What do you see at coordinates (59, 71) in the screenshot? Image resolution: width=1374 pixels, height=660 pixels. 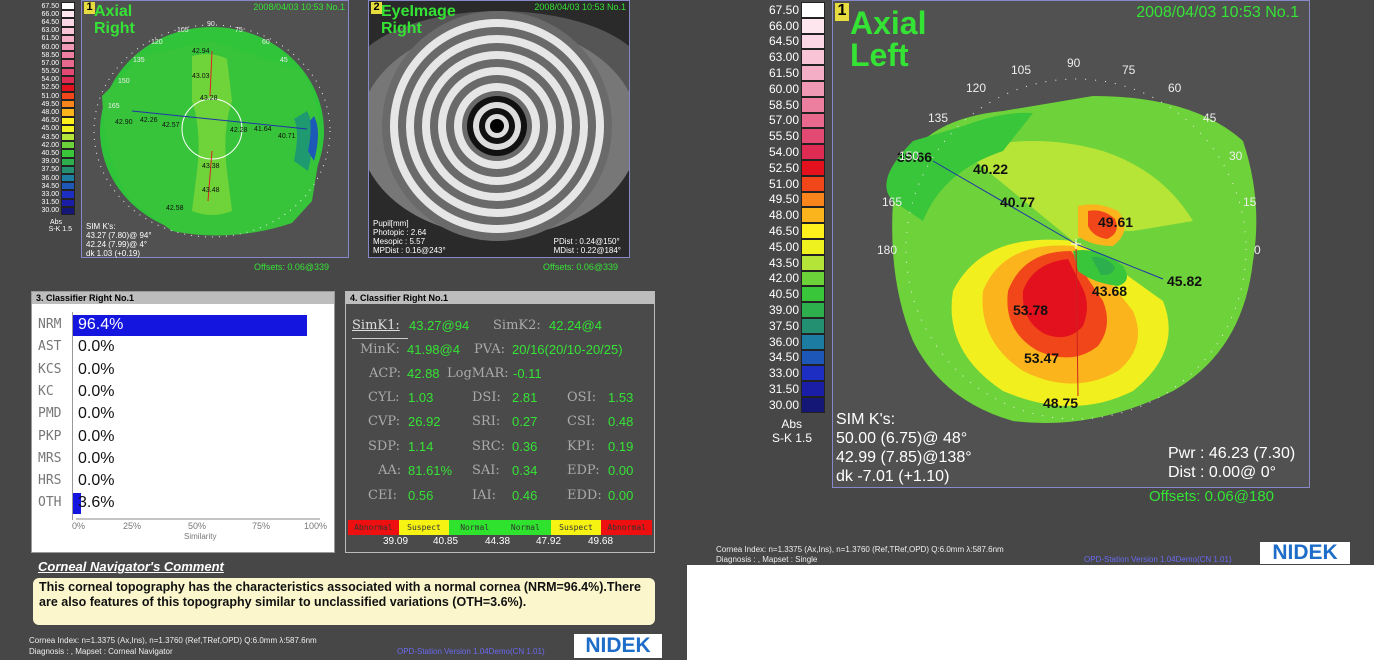 I see `scale-row: 55.50` at bounding box center [59, 71].